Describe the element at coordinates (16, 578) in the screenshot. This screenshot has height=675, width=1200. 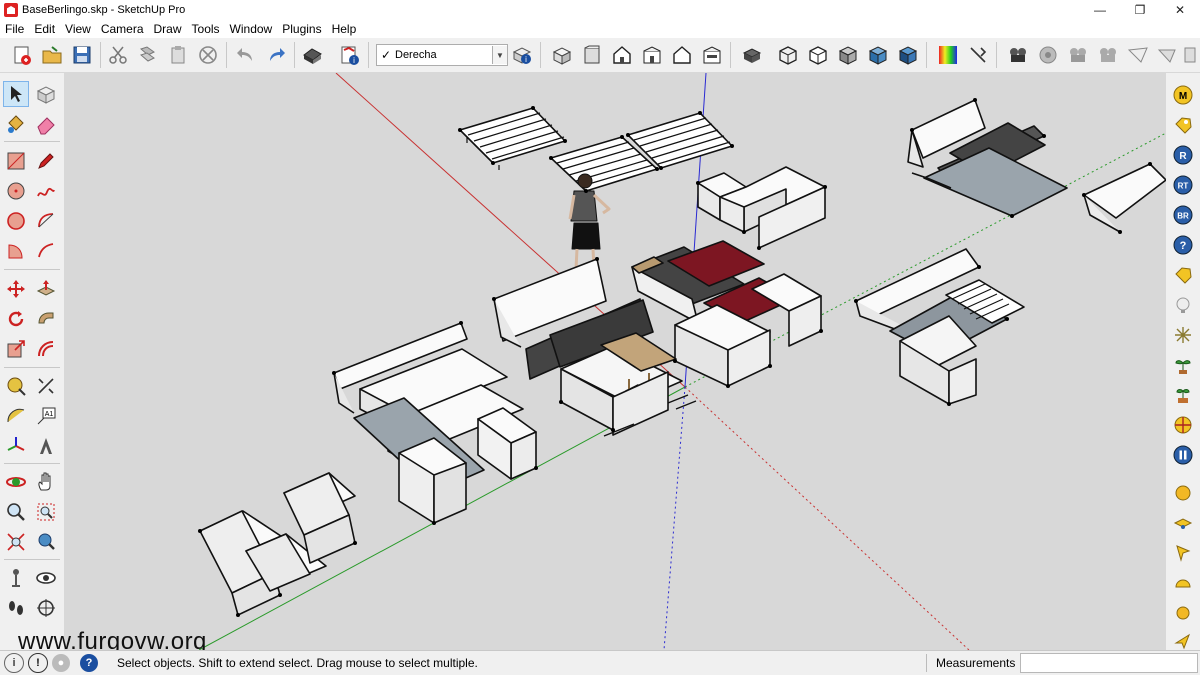
I see `position-camera-icon` at that location.